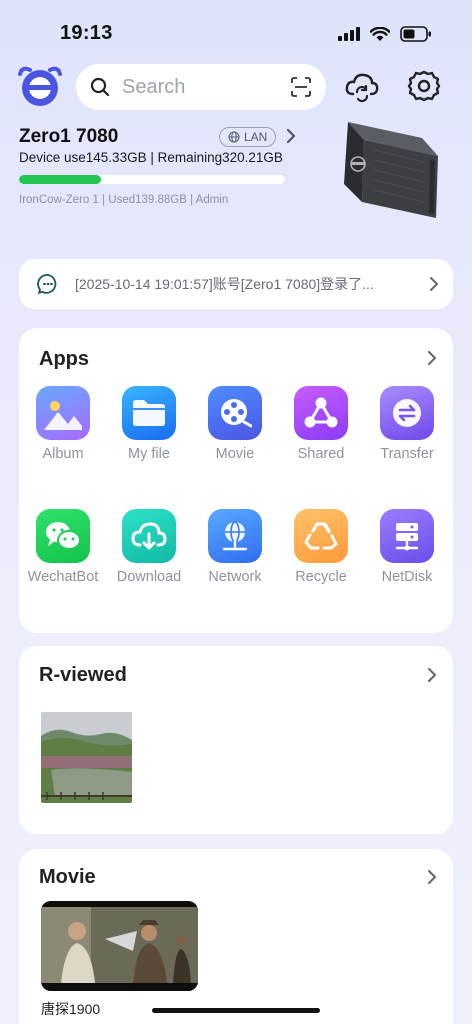 The width and height of the screenshot is (472, 1024). I want to click on app-recycle: Recycle, so click(321, 547).